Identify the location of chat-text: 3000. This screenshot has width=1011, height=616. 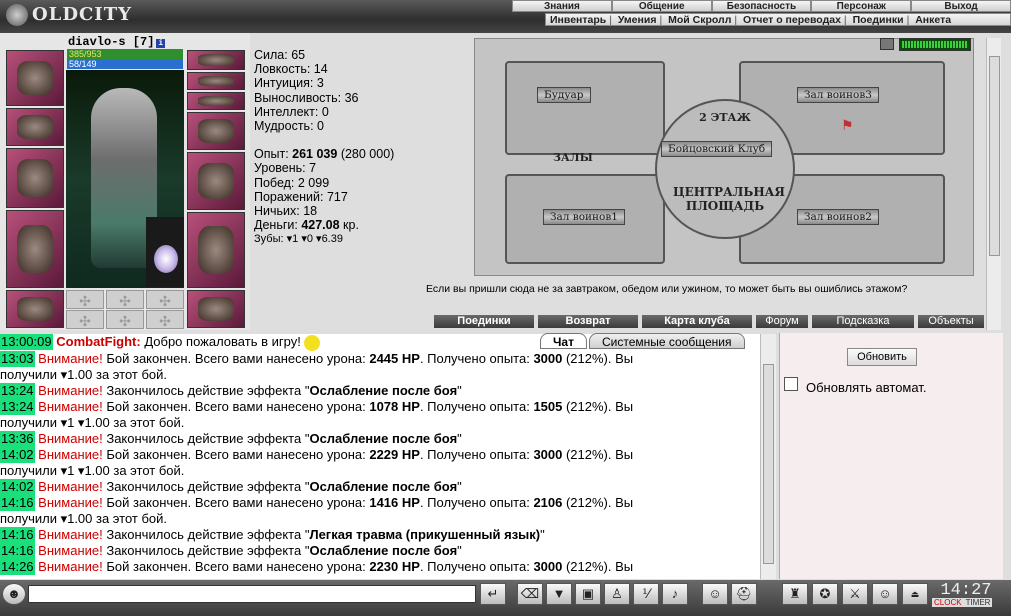
(548, 358).